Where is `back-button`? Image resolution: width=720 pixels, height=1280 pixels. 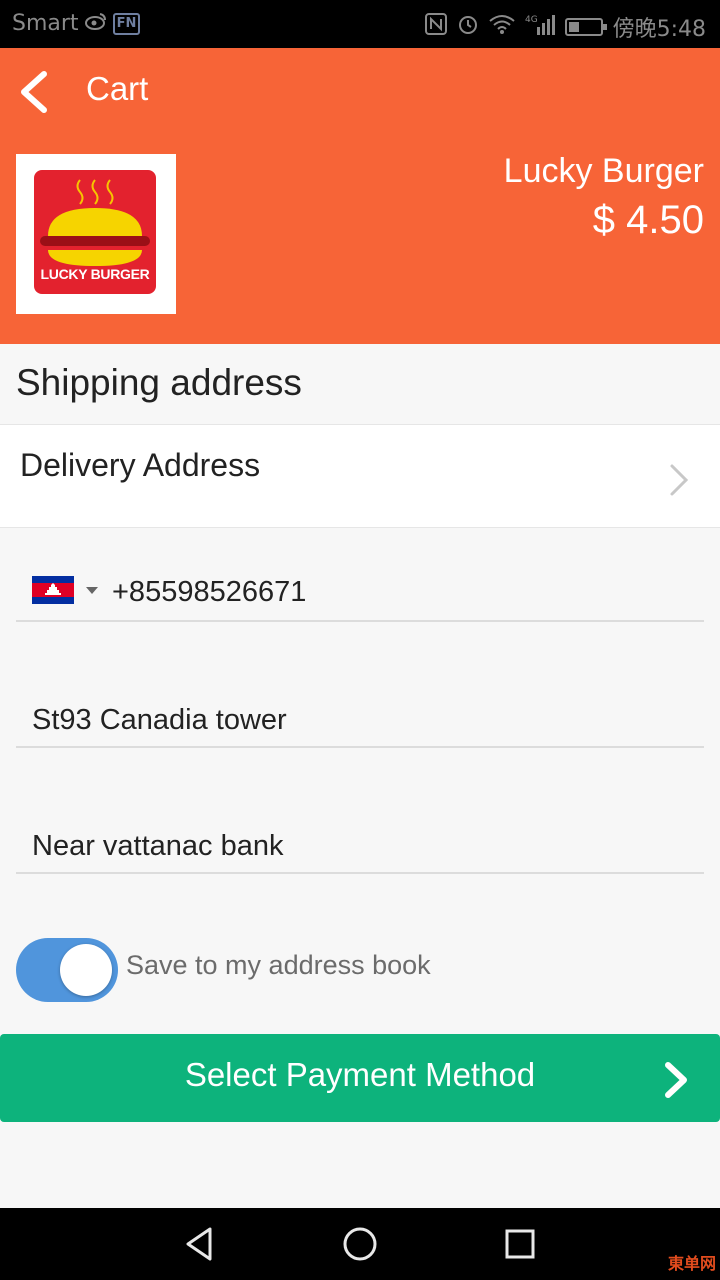
back-button is located at coordinates (36, 92).